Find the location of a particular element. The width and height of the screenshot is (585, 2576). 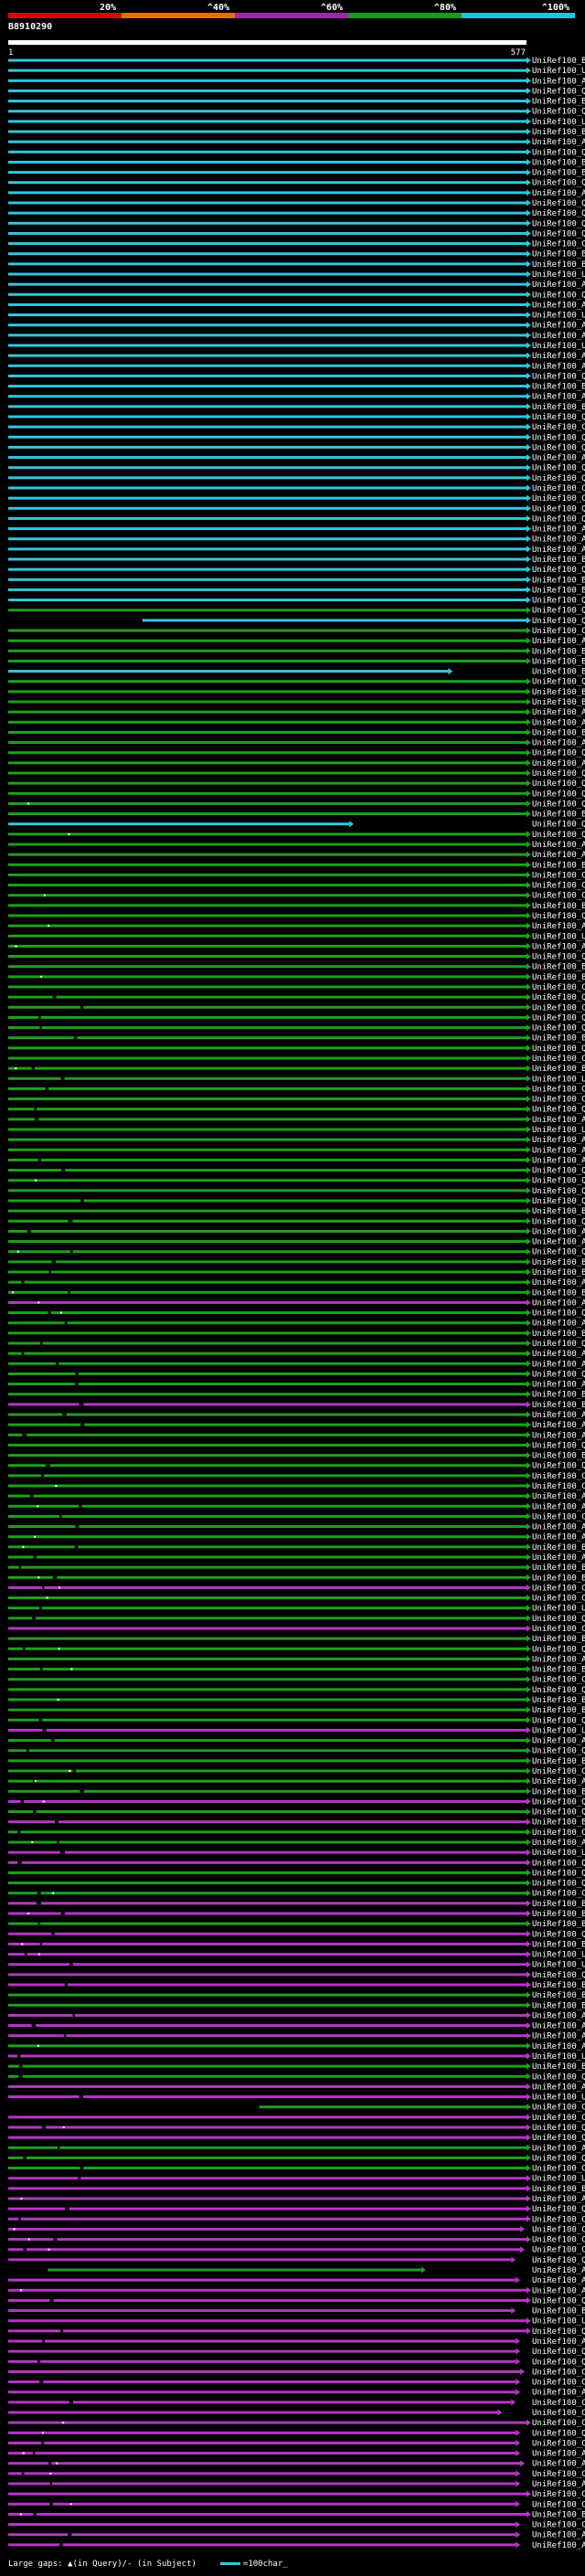

hit-label: UniRef100_Q6V491 is located at coordinates (559, 621).